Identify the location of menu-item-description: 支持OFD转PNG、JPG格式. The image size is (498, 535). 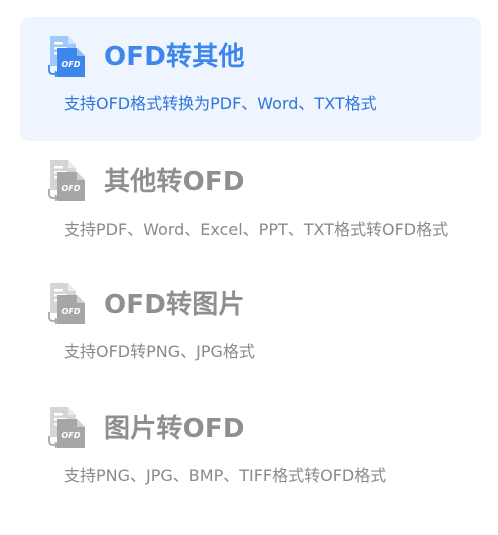
(159, 351).